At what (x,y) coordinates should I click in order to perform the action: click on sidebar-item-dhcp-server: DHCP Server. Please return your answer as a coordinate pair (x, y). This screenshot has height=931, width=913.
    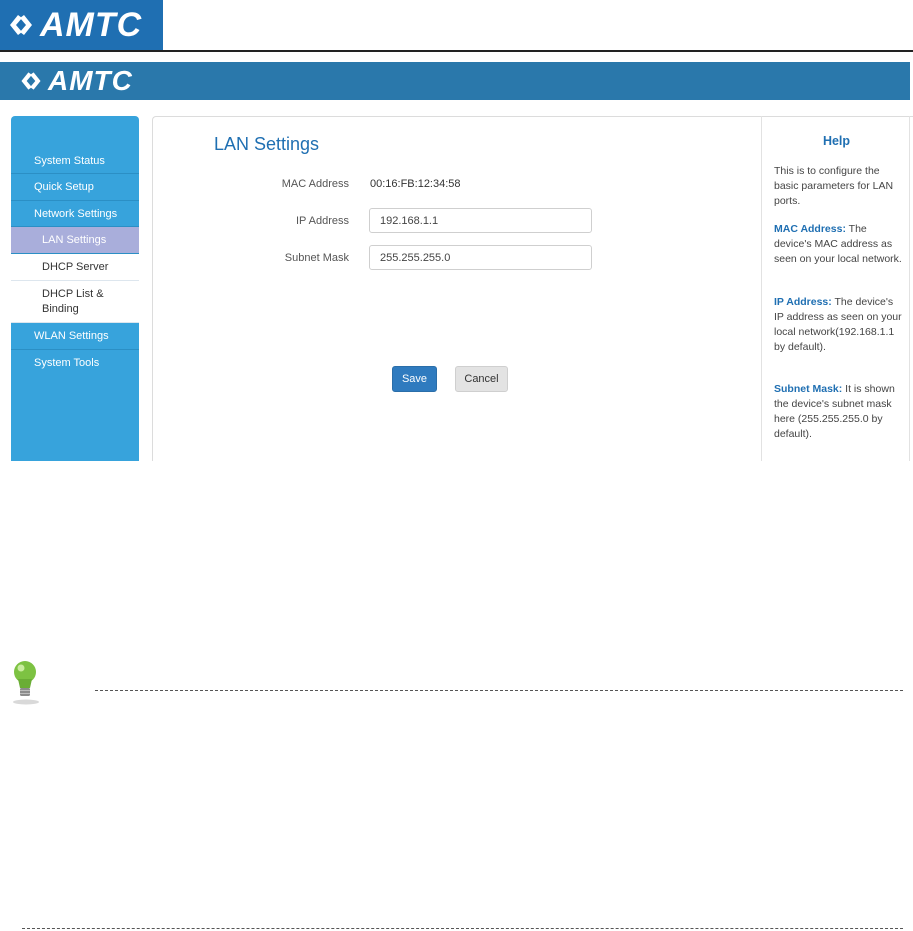
    Looking at the image, I should click on (75, 267).